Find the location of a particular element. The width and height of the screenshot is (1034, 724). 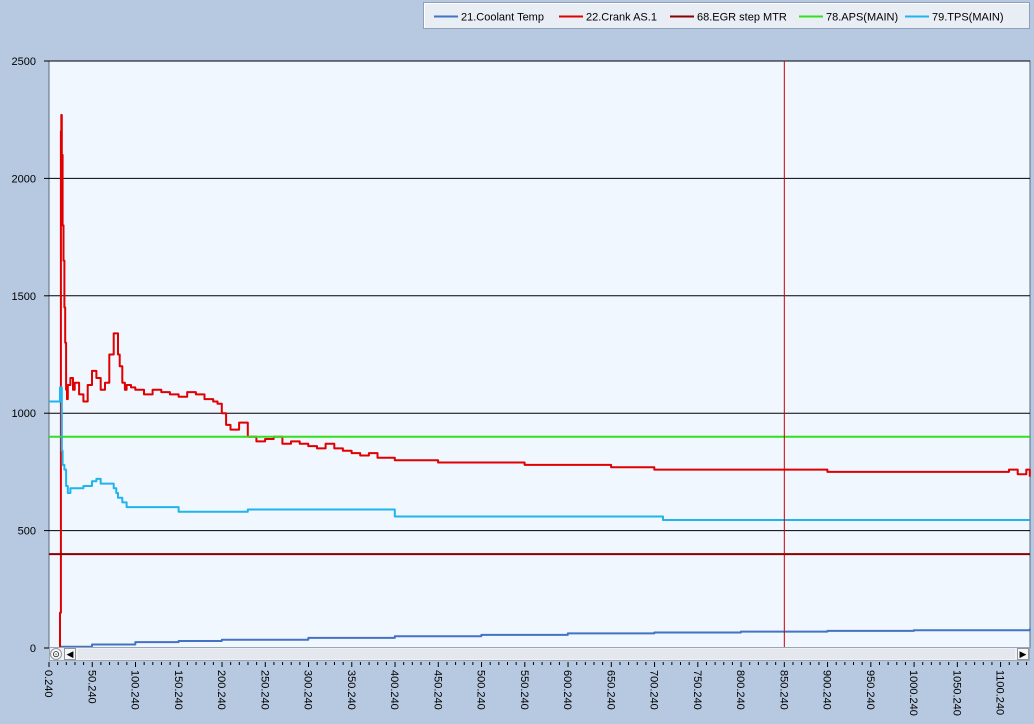

x-tick-label: 600.240 is located at coordinates (567, 690).